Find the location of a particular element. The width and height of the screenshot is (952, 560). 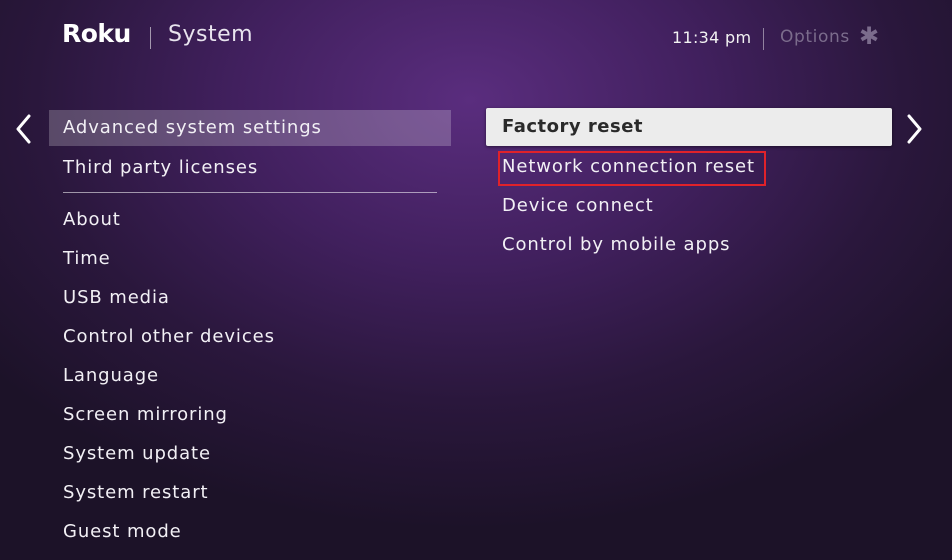

roku-logo: Roku is located at coordinates (96, 33).